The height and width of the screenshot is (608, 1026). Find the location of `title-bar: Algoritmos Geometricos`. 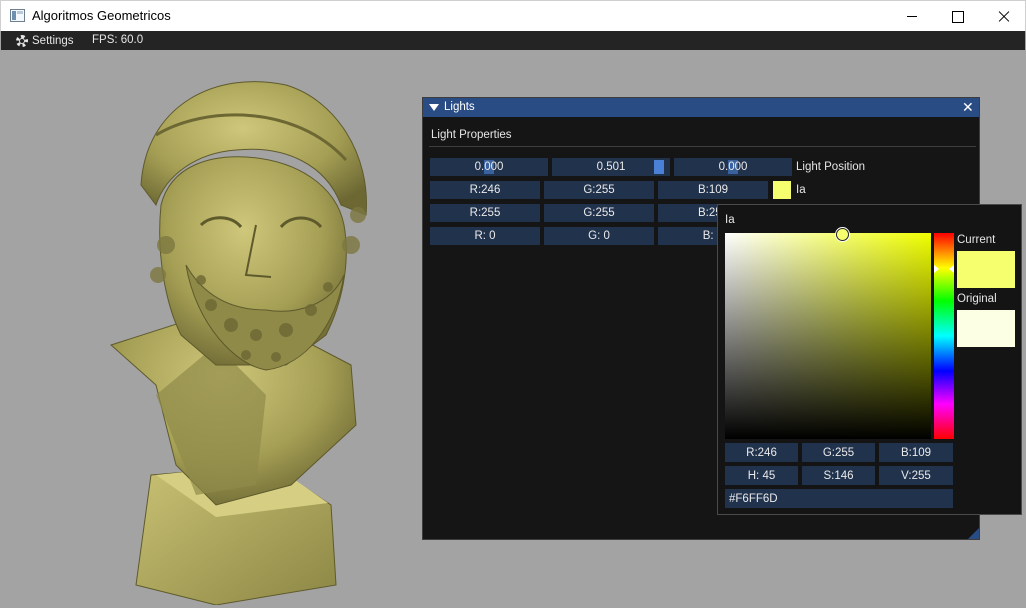

title-bar: Algoritmos Geometricos is located at coordinates (513, 15).